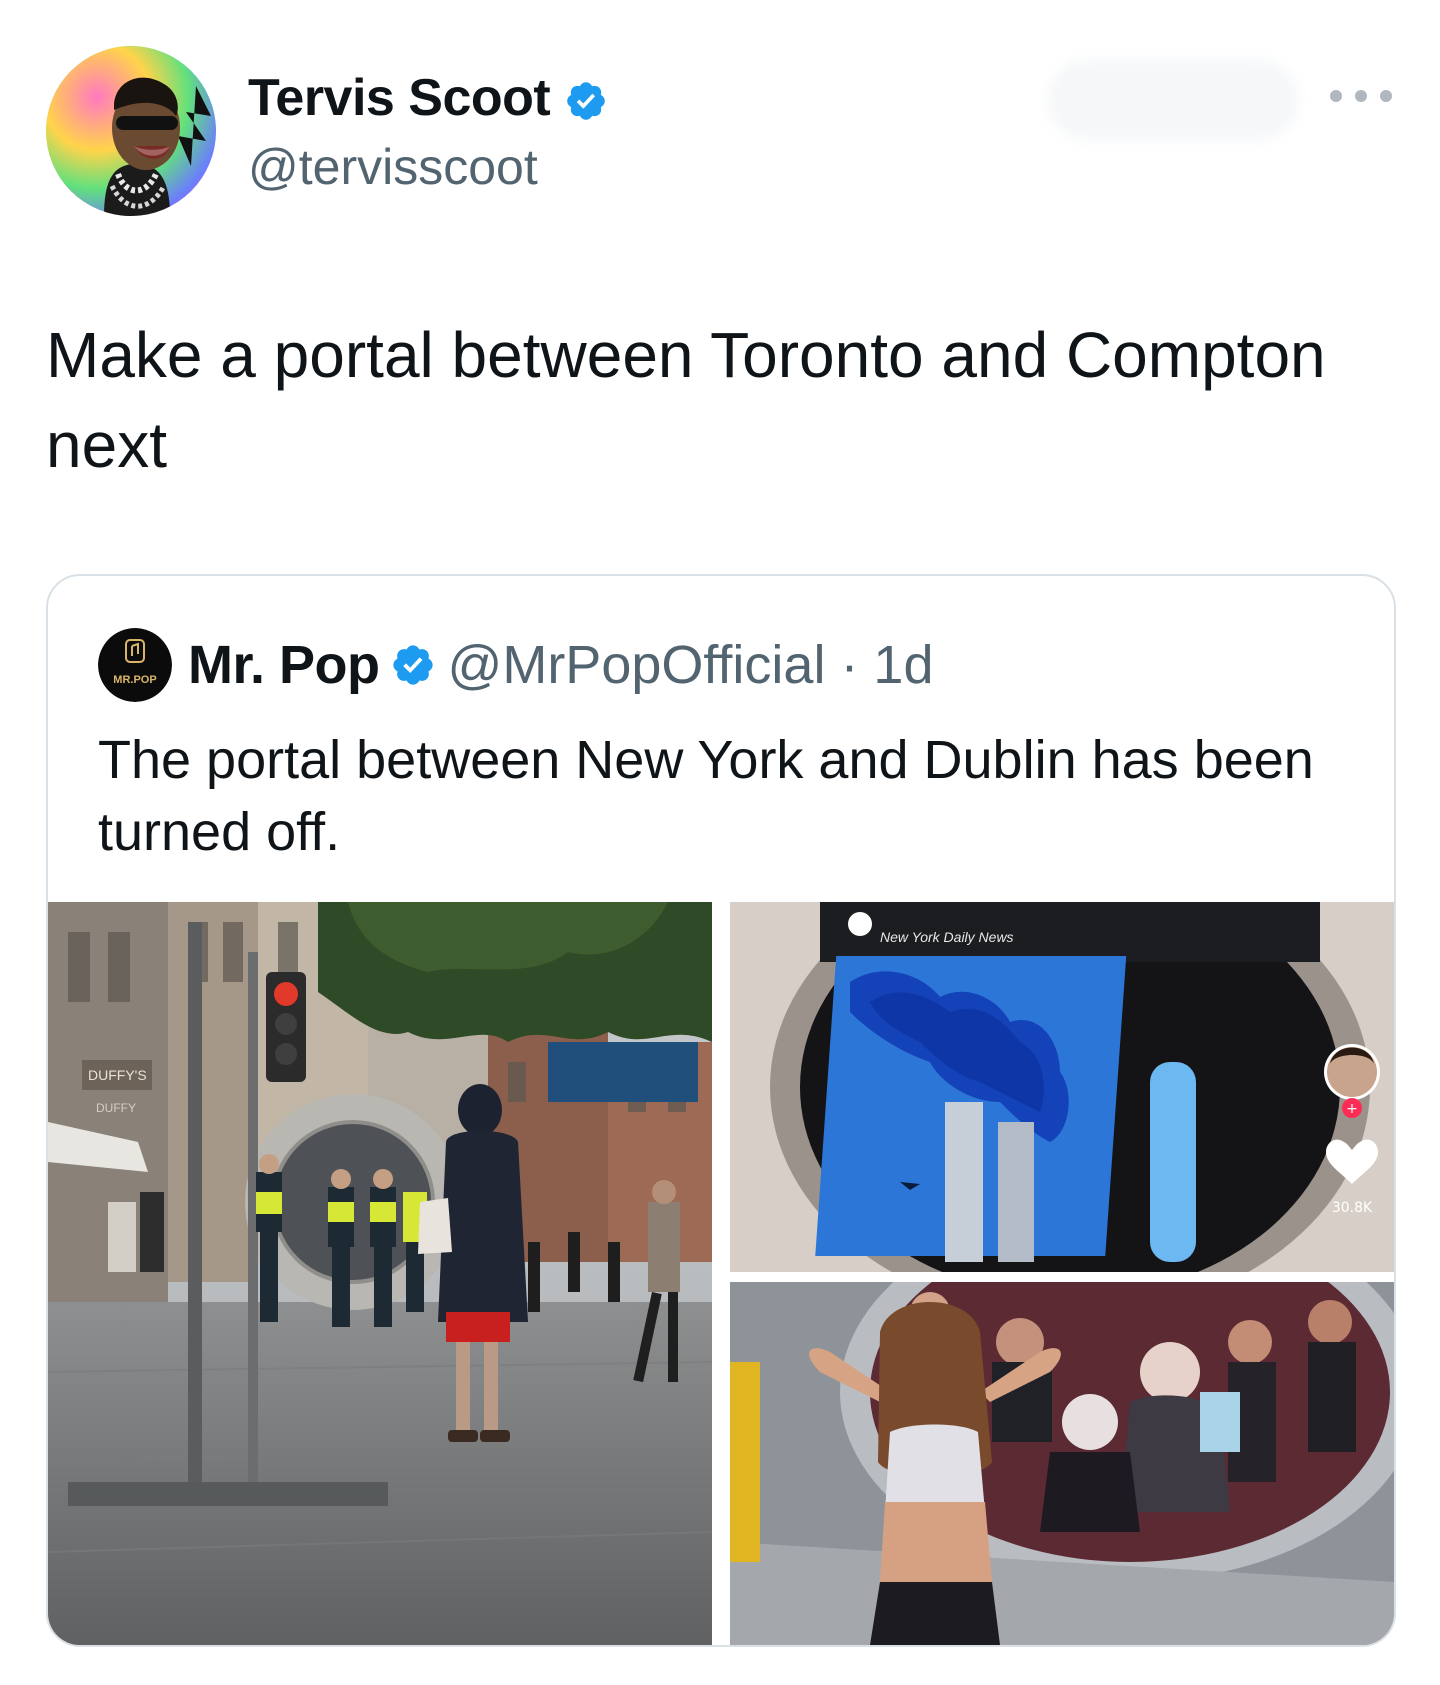 The width and height of the screenshot is (1440, 1685). Describe the element at coordinates (284, 665) in the screenshot. I see `quoted-author-name: Mr. Pop` at that location.